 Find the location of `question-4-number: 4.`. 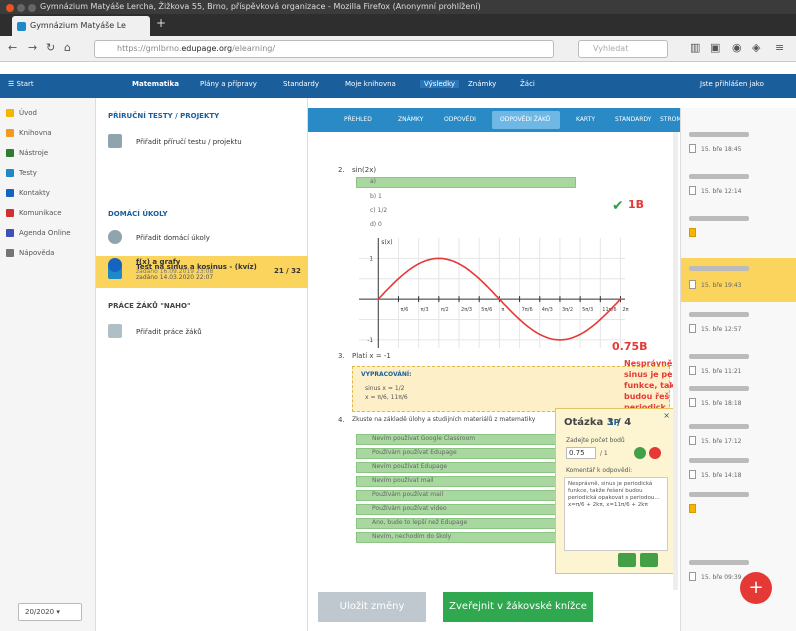

question-4-number: 4. is located at coordinates (341, 420).